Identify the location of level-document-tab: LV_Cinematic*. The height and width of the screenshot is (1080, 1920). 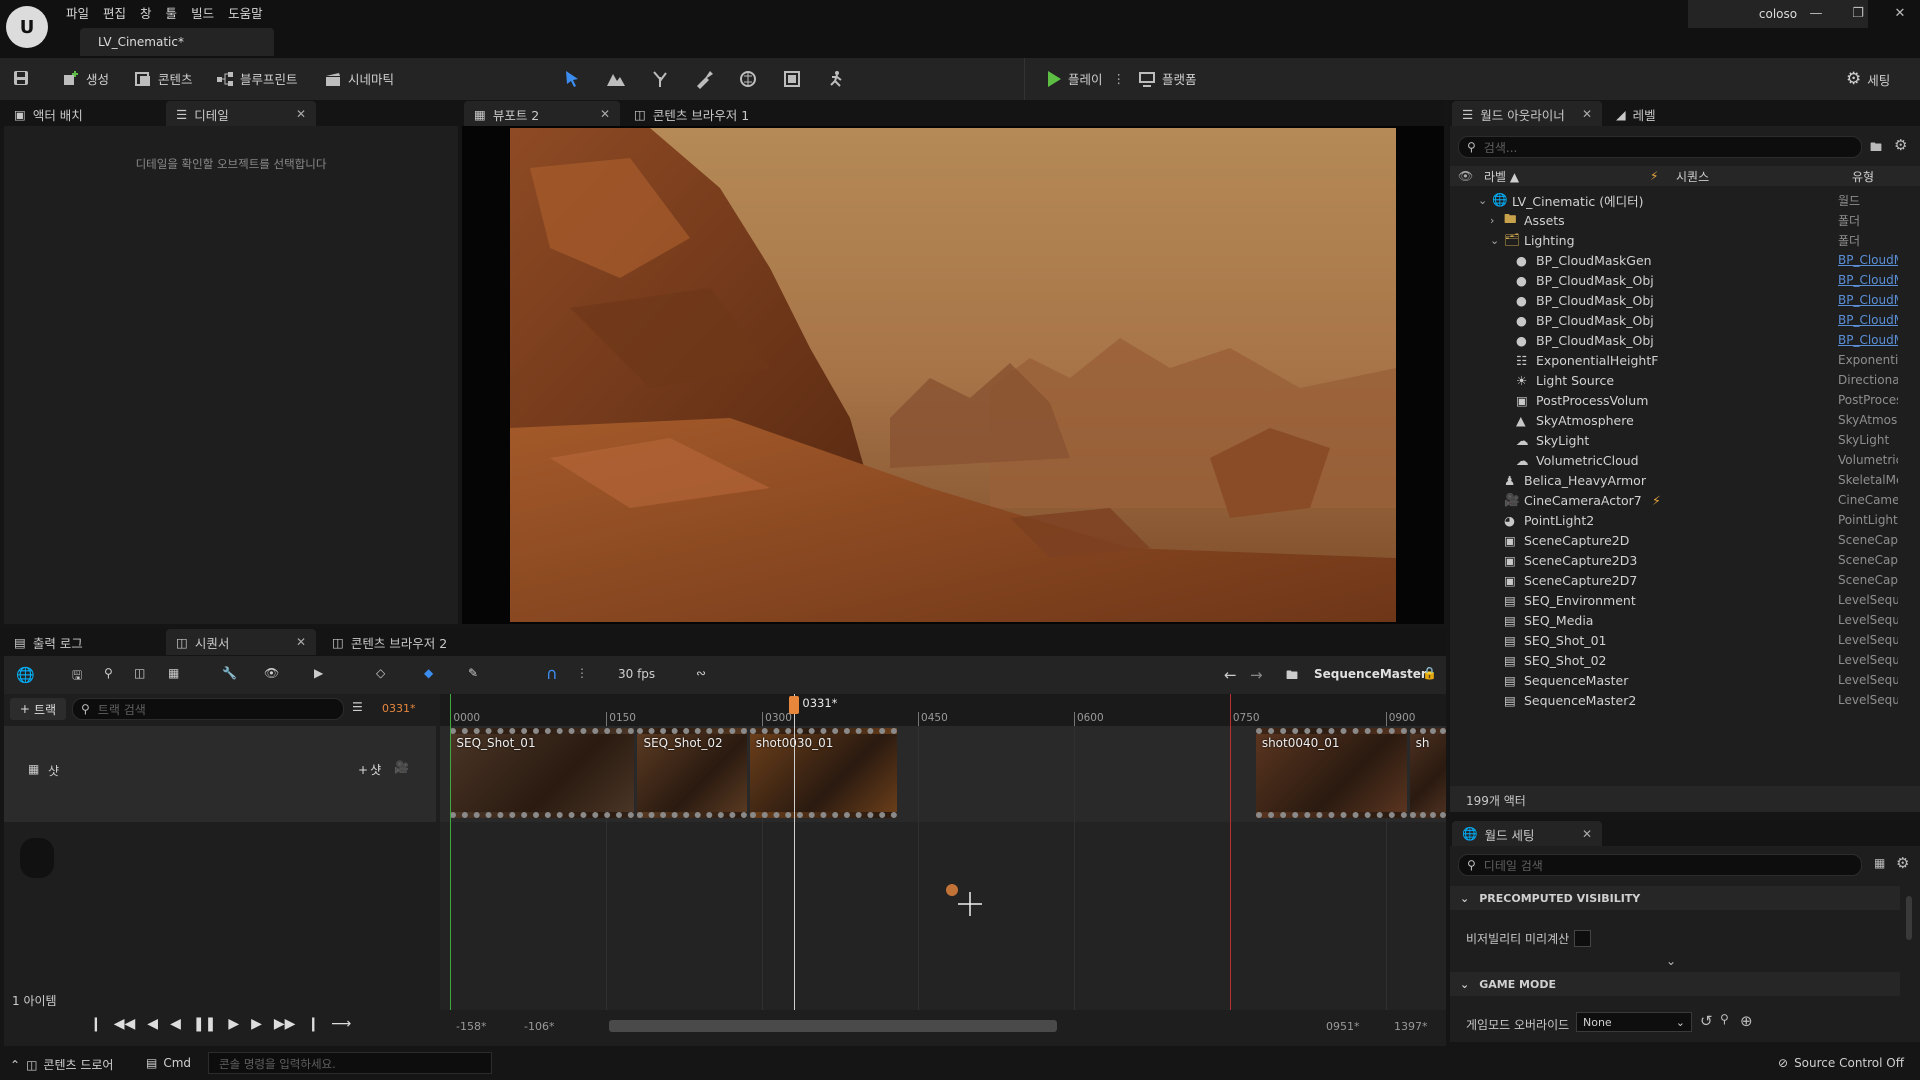
(177, 42).